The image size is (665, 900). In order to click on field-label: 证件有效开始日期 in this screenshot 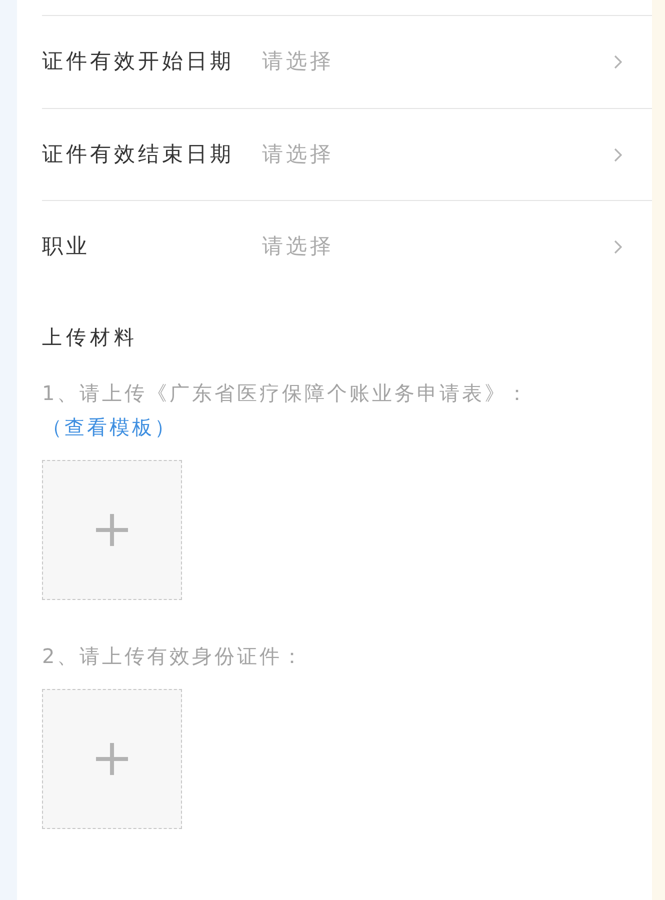, I will do `click(138, 62)`.